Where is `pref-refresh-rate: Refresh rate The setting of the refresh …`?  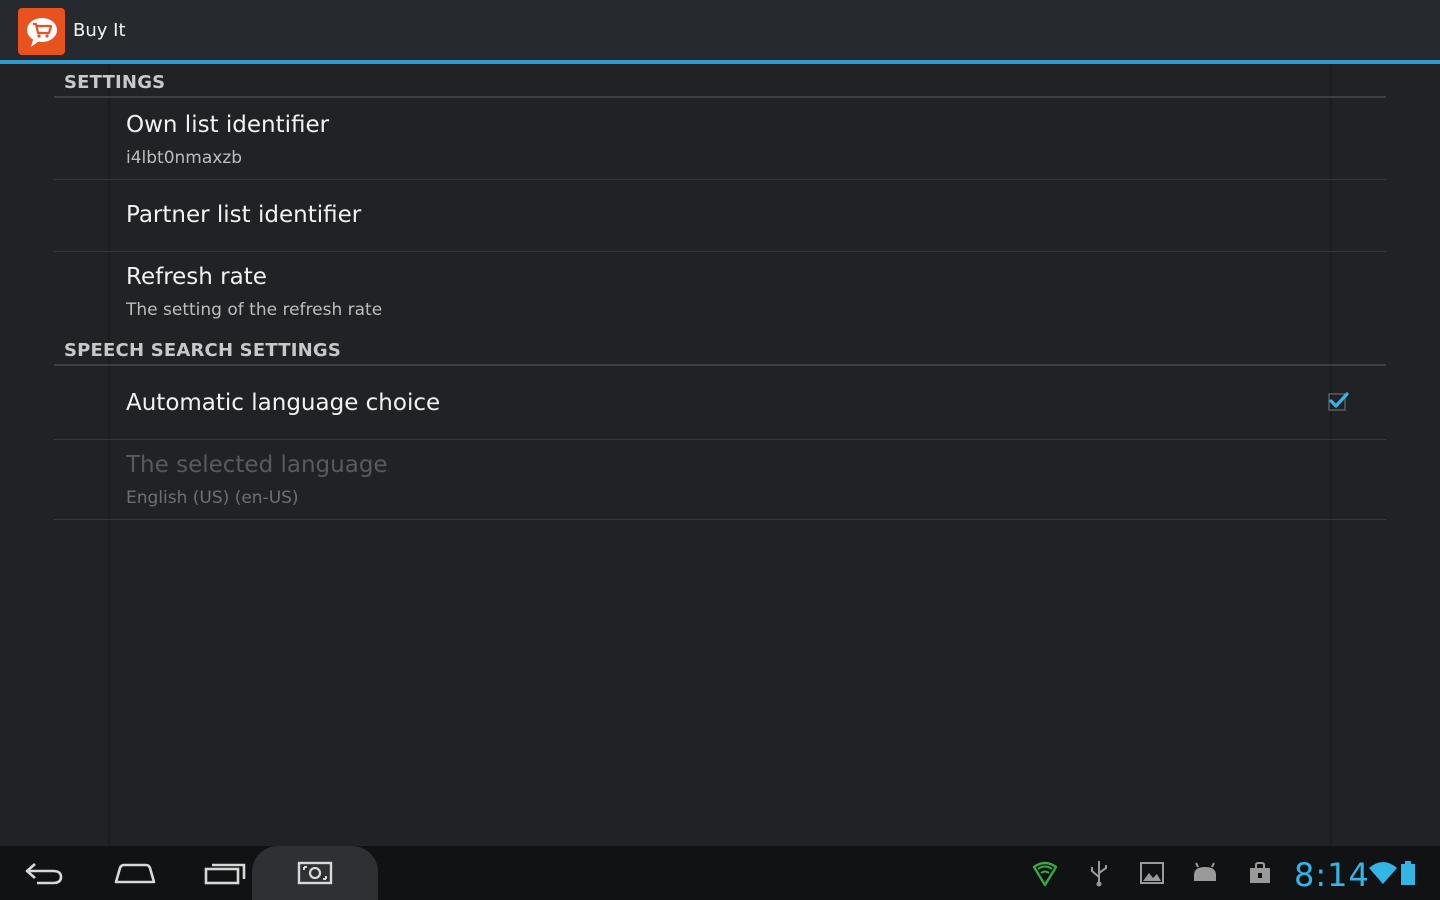 pref-refresh-rate: Refresh rate The setting of the refresh … is located at coordinates (720, 292).